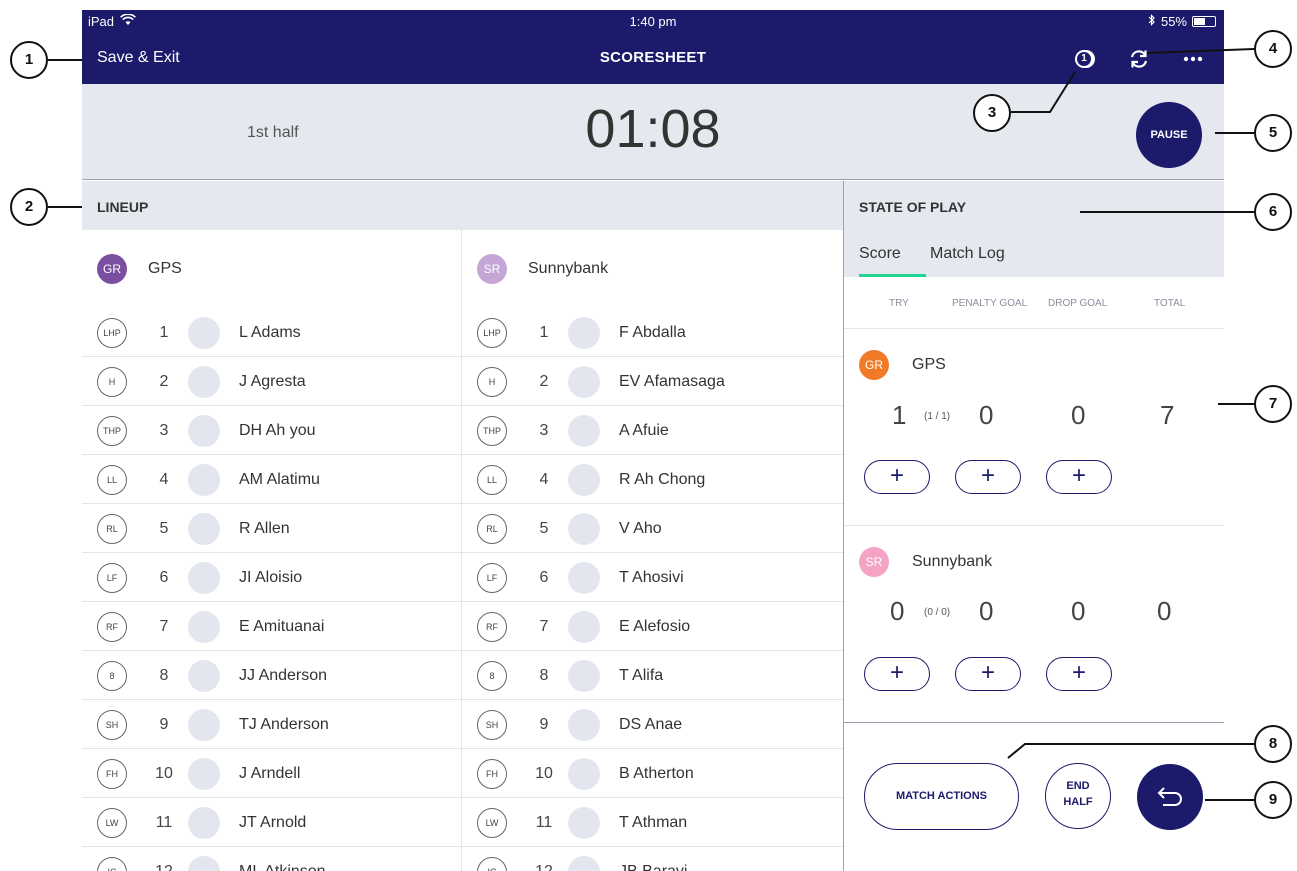 The width and height of the screenshot is (1297, 871). I want to click on callout-8: 8, so click(1273, 744).